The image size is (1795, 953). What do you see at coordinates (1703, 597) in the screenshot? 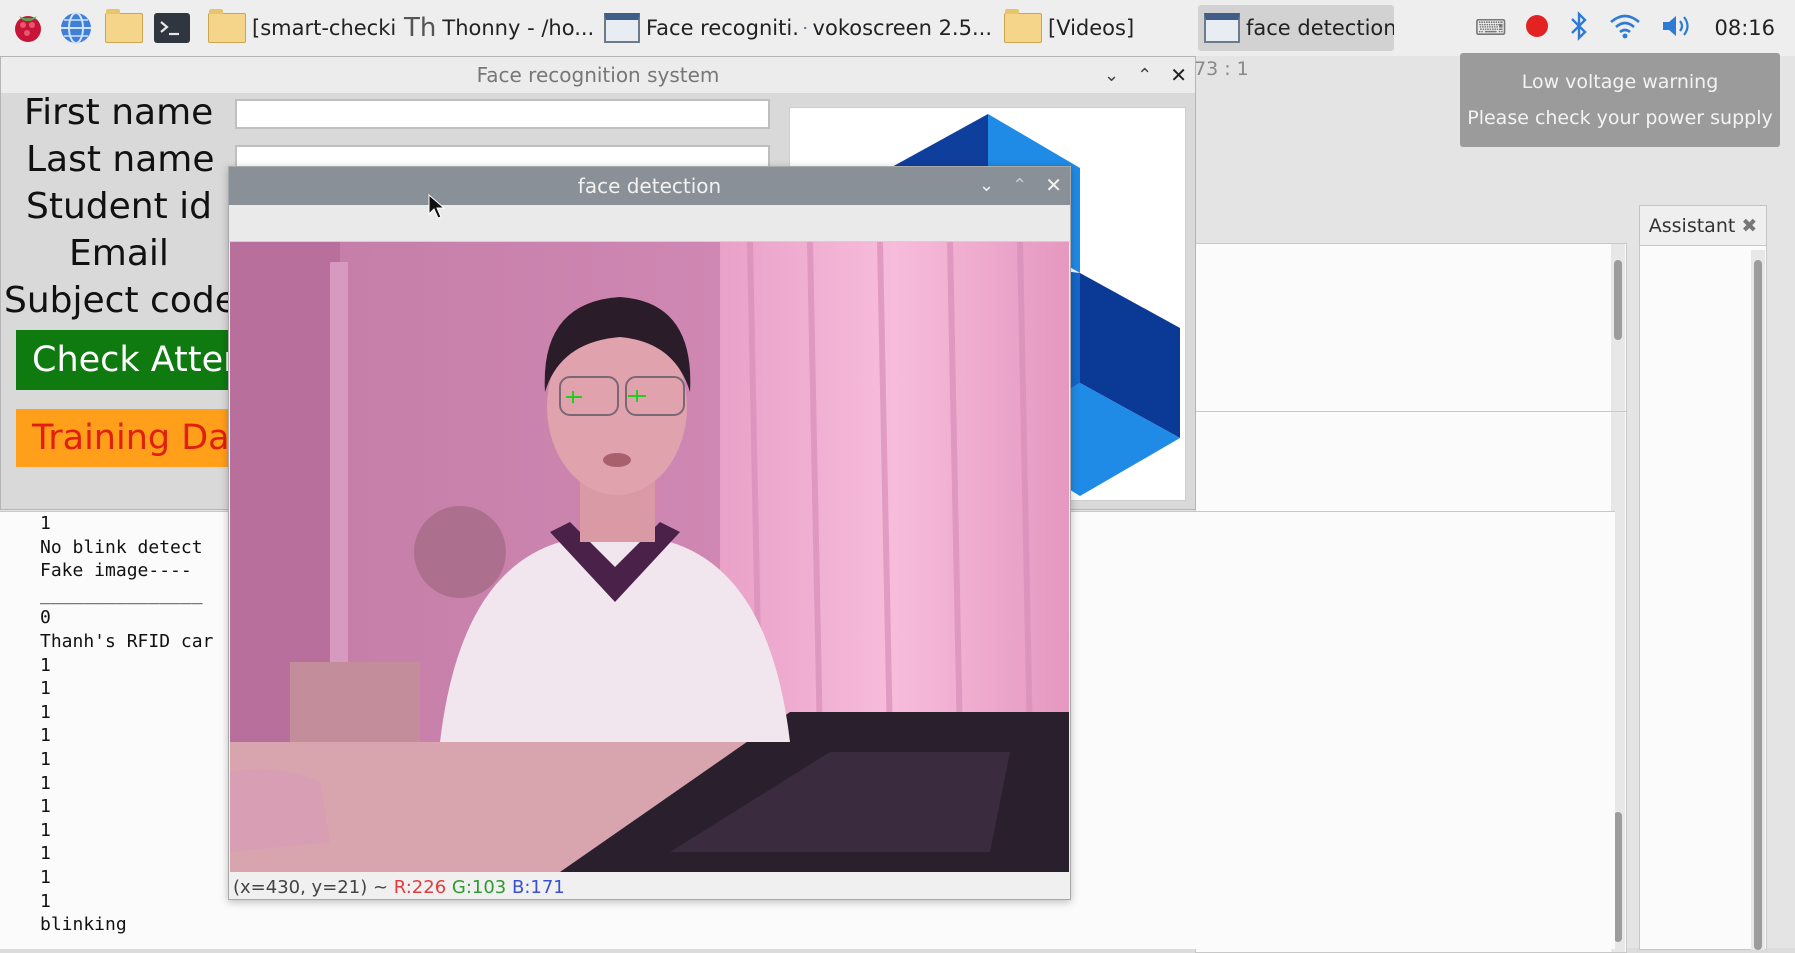
I see `assistant-pane` at bounding box center [1703, 597].